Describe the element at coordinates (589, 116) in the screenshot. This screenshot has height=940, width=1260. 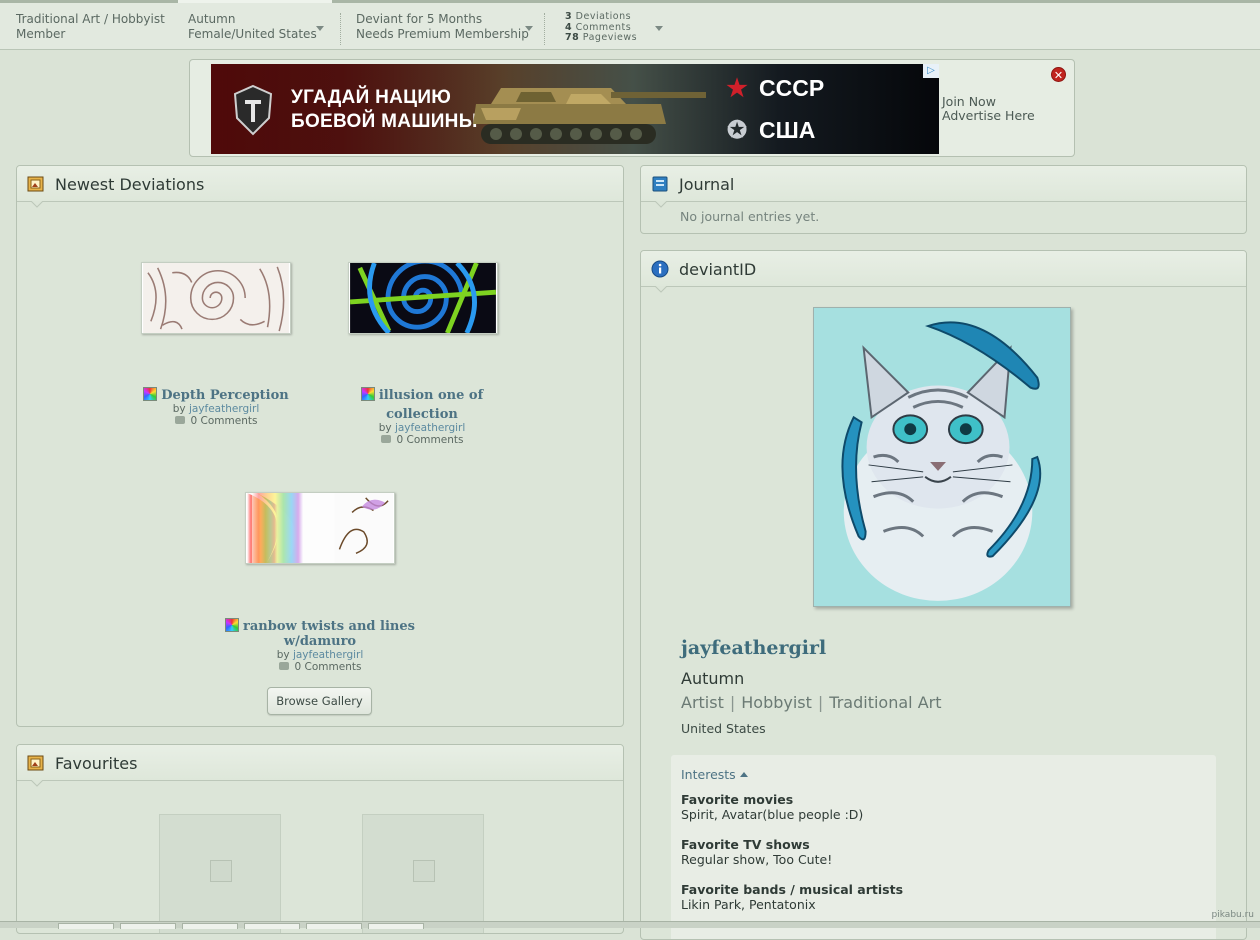
I see `tank-image` at that location.